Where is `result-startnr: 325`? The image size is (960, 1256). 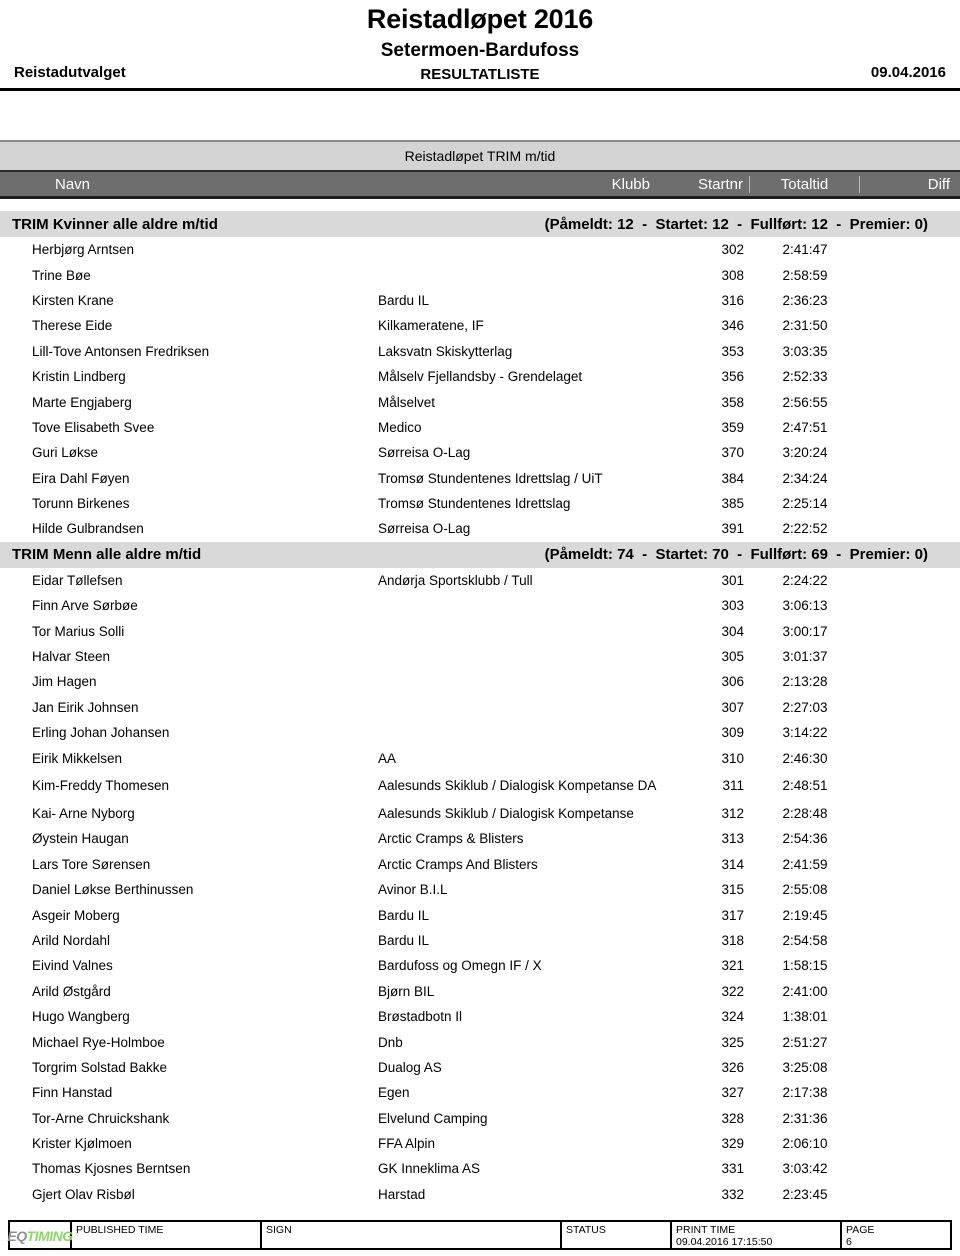
result-startnr: 325 is located at coordinates (732, 1042).